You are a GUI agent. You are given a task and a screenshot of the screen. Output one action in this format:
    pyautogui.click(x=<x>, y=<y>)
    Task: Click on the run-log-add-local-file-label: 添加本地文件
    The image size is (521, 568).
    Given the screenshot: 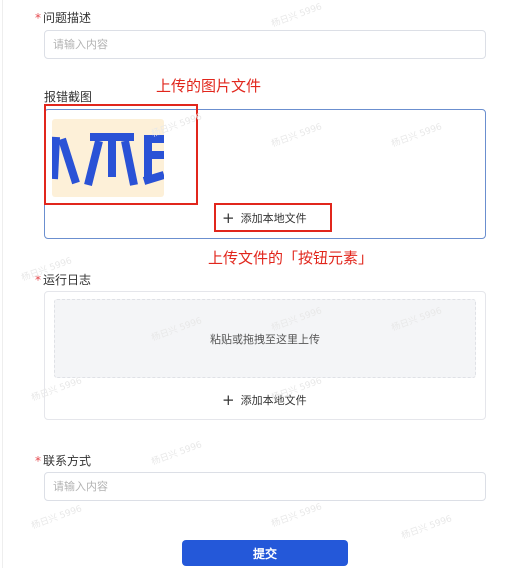 What is the action you would take?
    pyautogui.click(x=273, y=400)
    